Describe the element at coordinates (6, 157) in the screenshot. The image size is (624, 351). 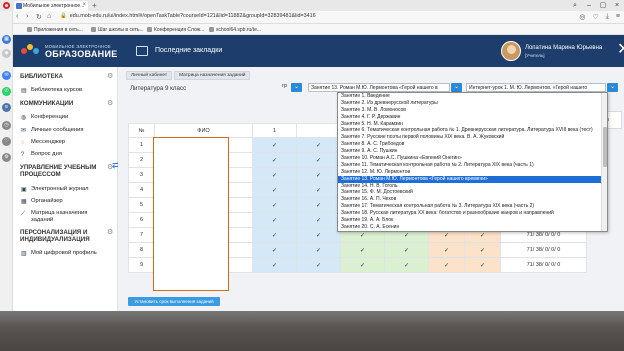
I see `settings-icon: ⚙` at that location.